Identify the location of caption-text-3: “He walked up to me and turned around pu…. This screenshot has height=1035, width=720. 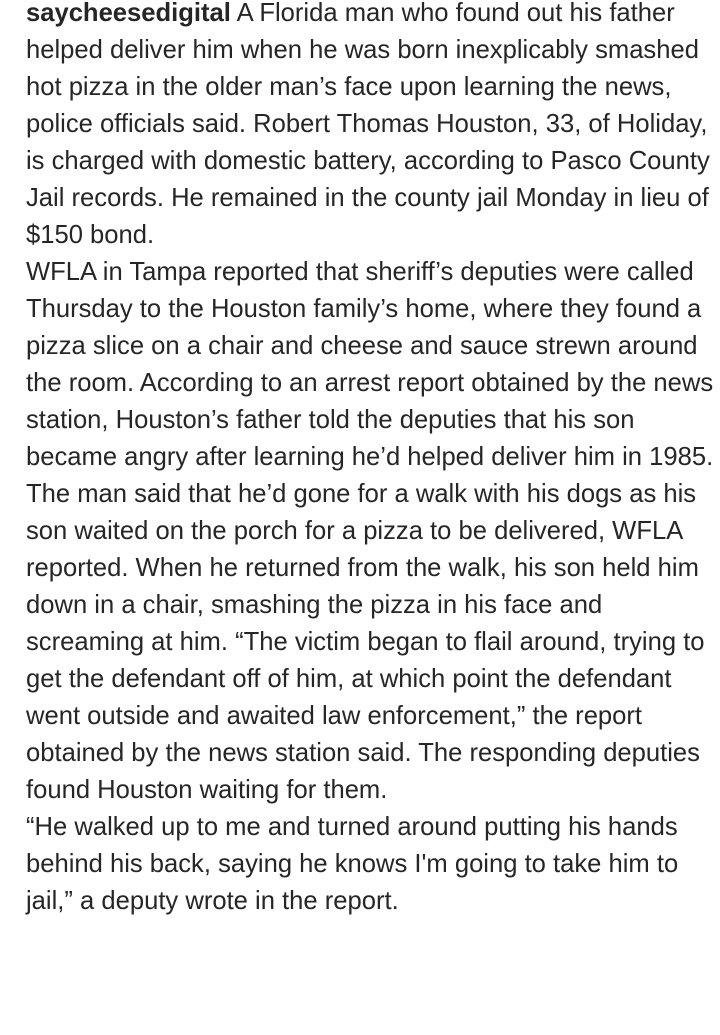
(352, 864).